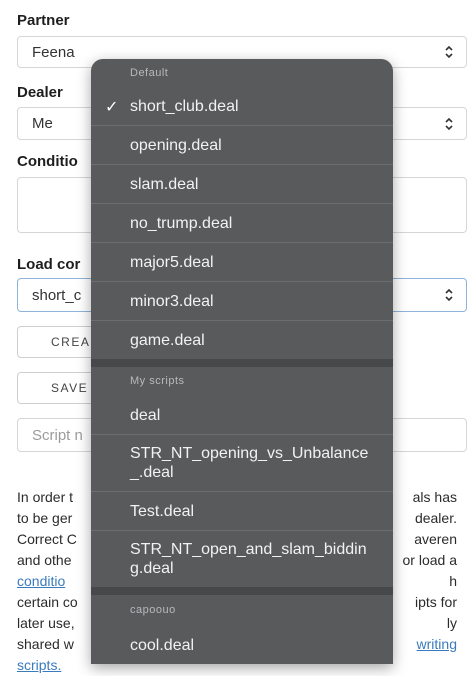  What do you see at coordinates (112, 107) in the screenshot?
I see `checkmark-icon: ✓` at bounding box center [112, 107].